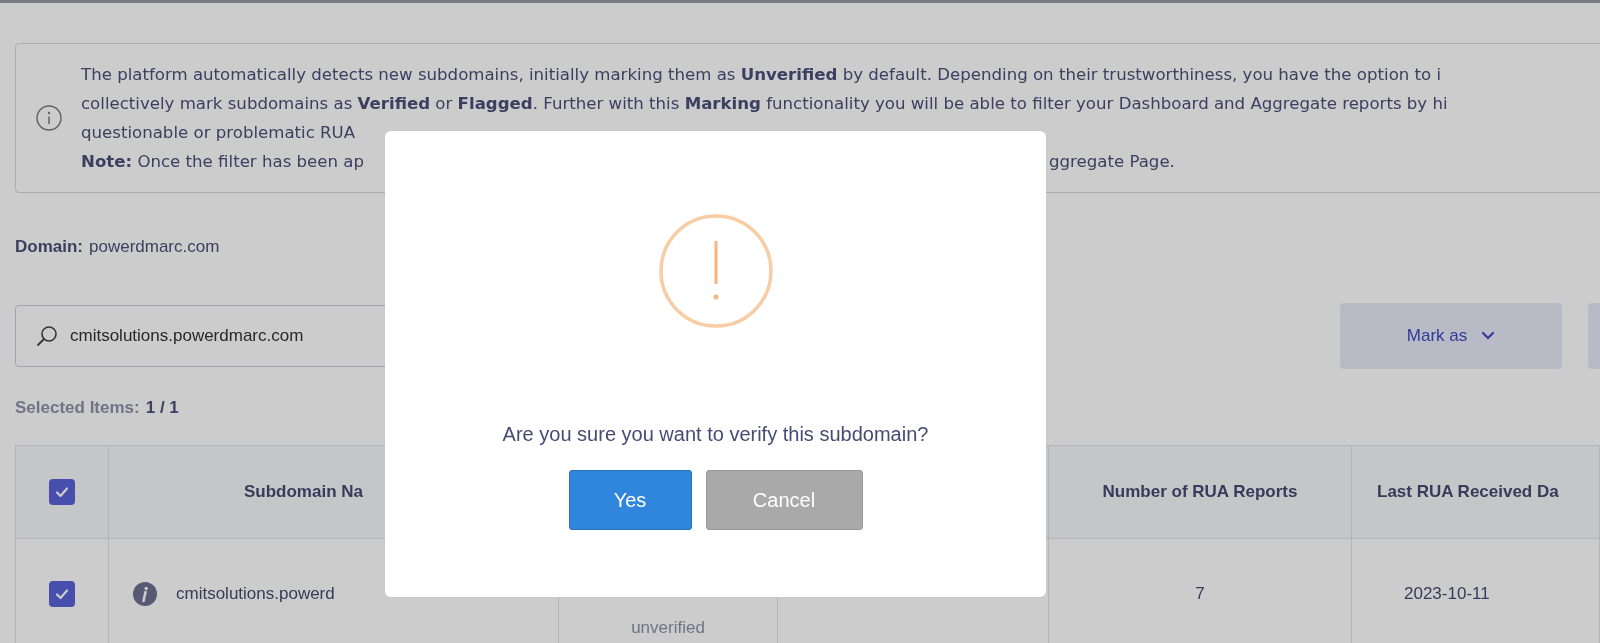 This screenshot has width=1600, height=643. What do you see at coordinates (1112, 162) in the screenshot?
I see `info-text: ggregate Page.` at bounding box center [1112, 162].